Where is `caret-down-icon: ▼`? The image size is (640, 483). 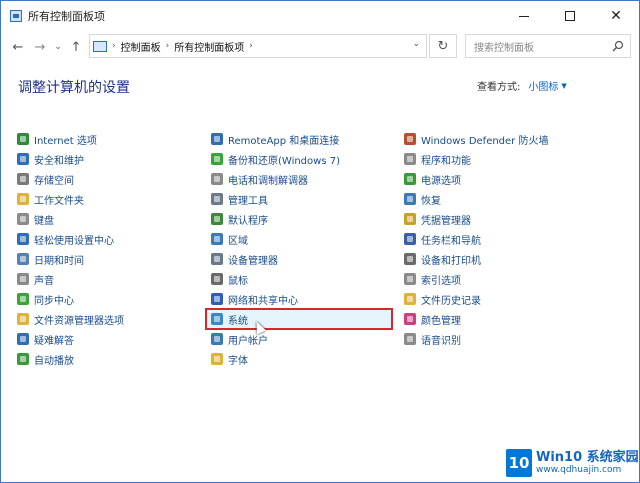 caret-down-icon: ▼ is located at coordinates (563, 86).